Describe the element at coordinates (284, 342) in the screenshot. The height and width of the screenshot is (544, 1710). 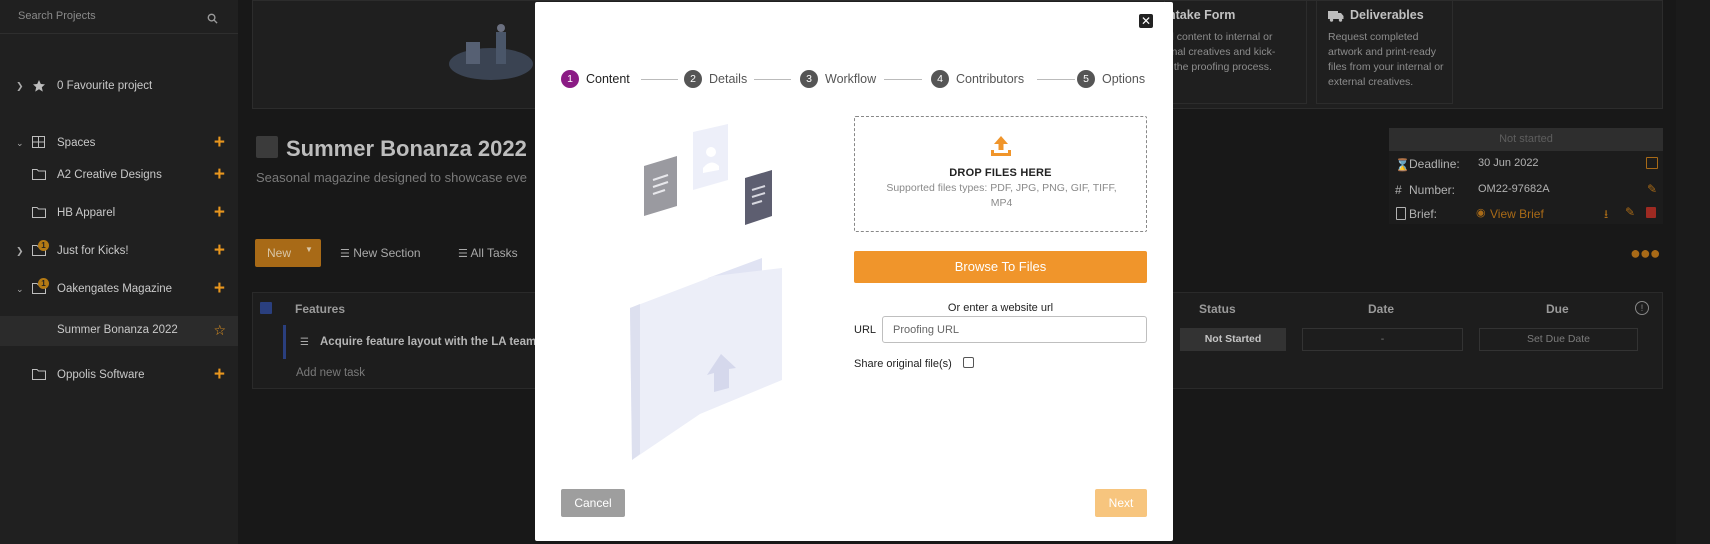
I see `task-row` at that location.